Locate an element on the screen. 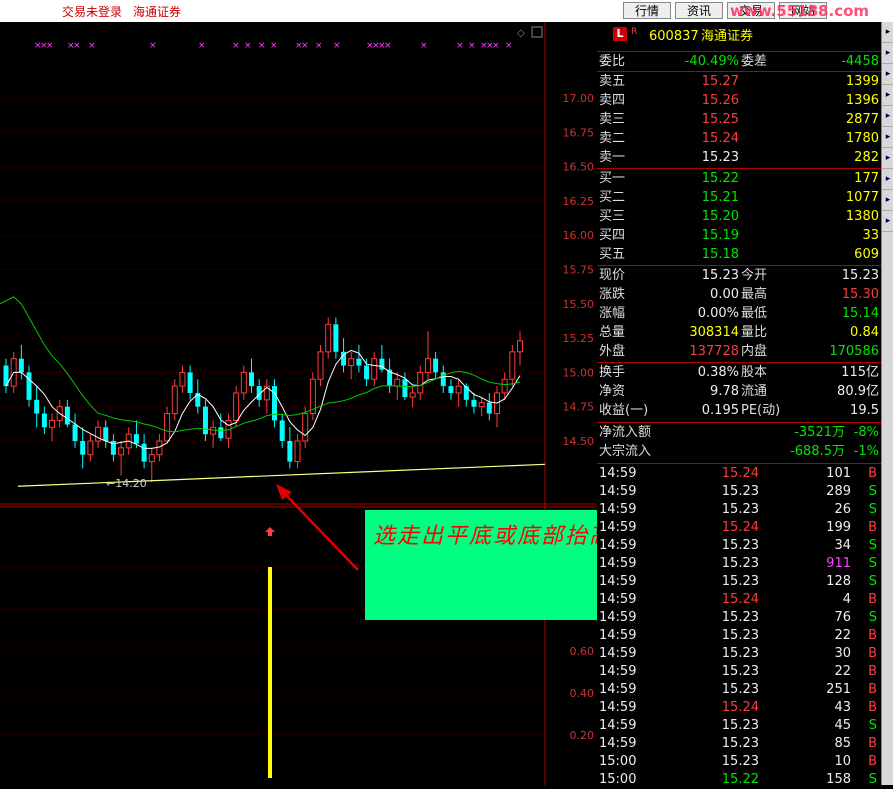 The width and height of the screenshot is (893, 789). stat-value: 0.00% is located at coordinates (718, 313).